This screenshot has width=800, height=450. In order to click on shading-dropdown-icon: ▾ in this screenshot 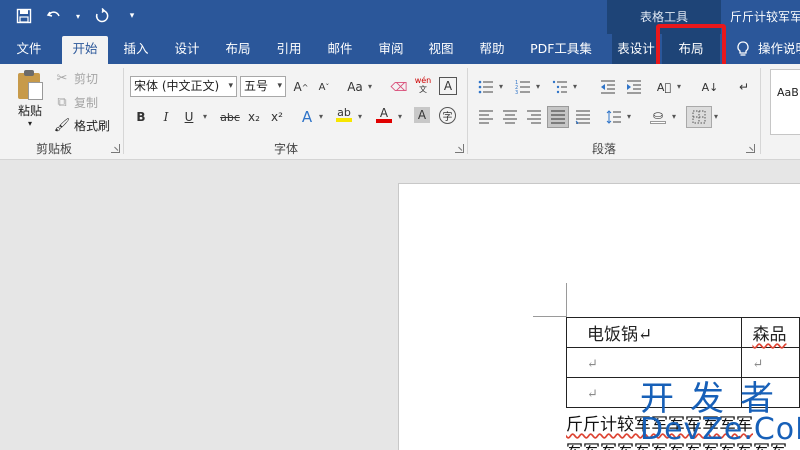, I will do `click(674, 116)`.